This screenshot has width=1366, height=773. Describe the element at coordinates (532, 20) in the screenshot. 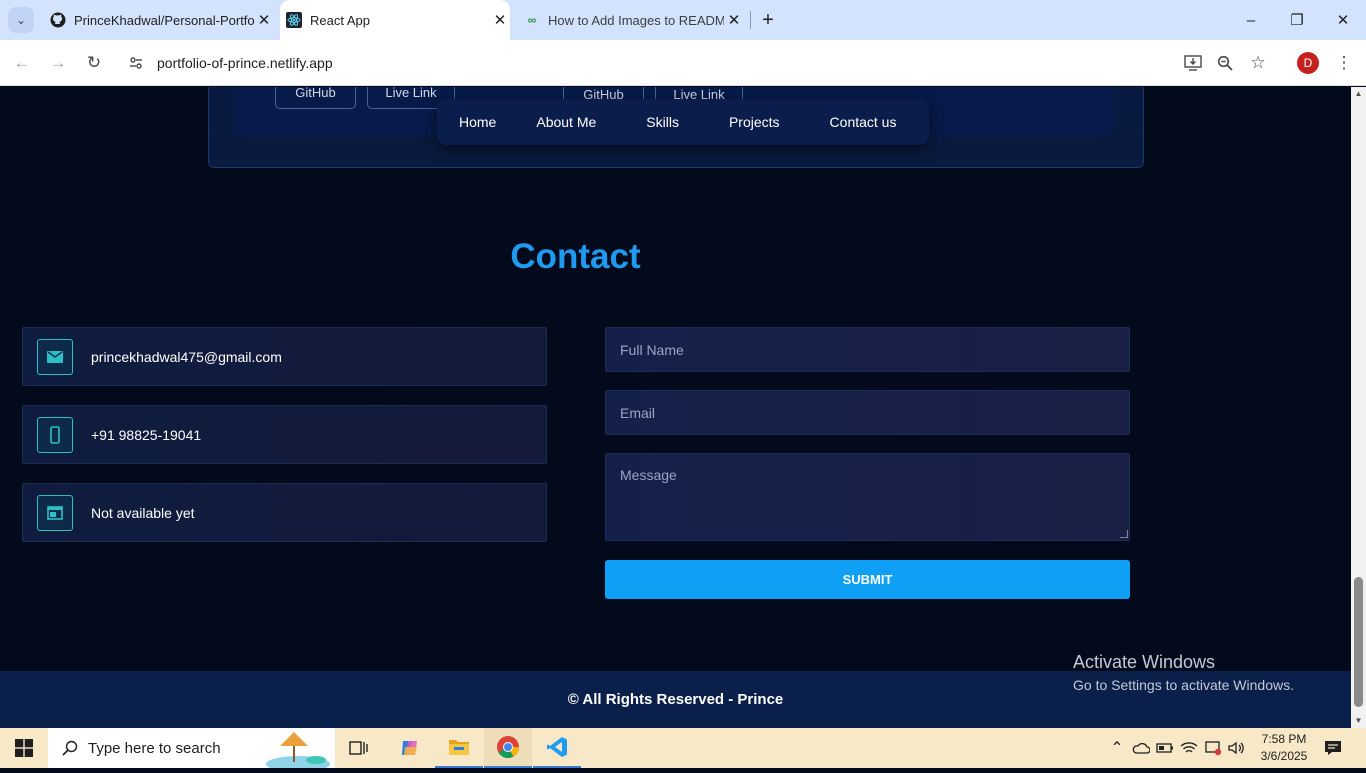

I see `geeksforgeeks-icon: ∞` at that location.